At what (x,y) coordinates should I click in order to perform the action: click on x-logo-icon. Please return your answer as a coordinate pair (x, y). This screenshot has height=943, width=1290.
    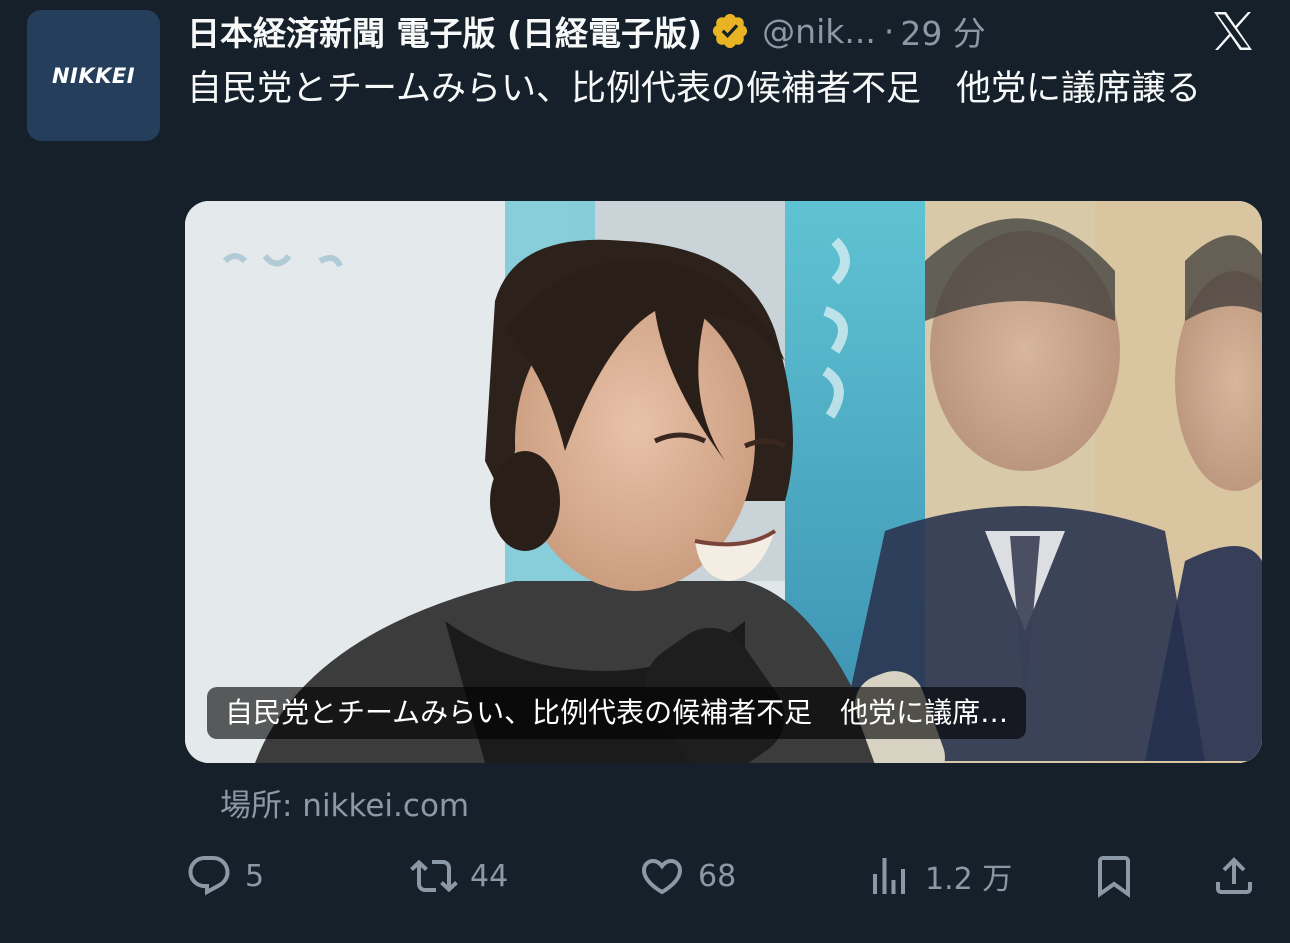
    Looking at the image, I should click on (1233, 31).